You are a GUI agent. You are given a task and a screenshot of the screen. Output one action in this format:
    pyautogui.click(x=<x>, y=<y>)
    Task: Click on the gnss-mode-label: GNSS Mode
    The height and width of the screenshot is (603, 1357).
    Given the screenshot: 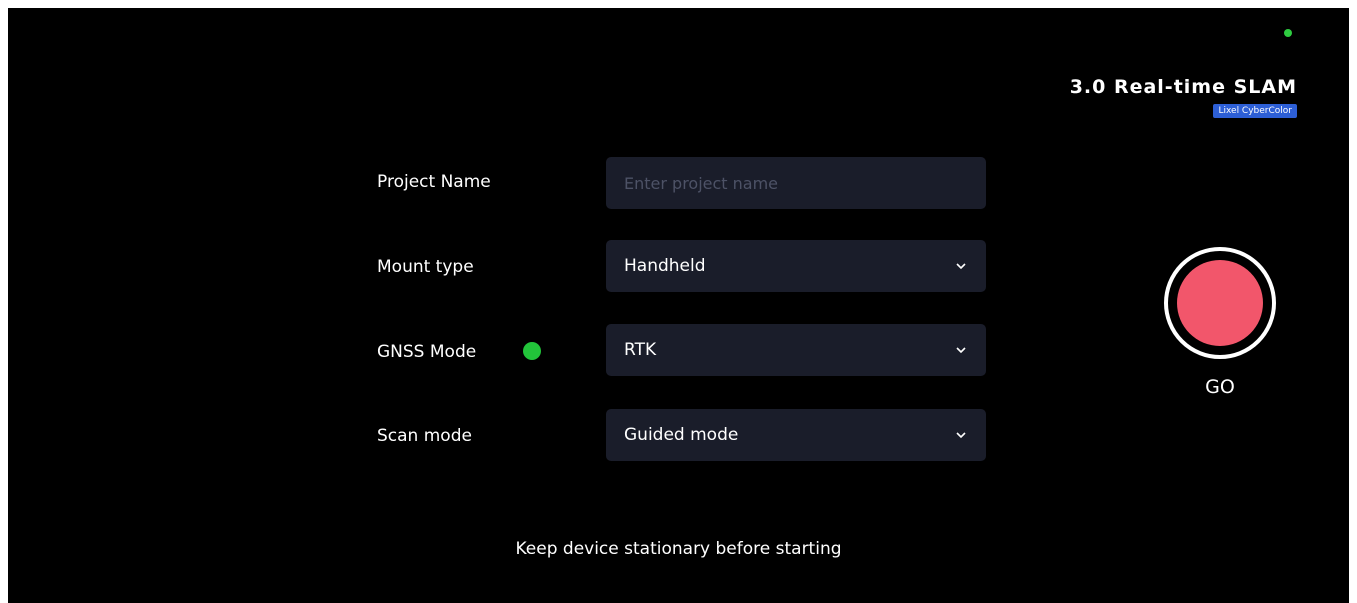 What is the action you would take?
    pyautogui.click(x=427, y=352)
    